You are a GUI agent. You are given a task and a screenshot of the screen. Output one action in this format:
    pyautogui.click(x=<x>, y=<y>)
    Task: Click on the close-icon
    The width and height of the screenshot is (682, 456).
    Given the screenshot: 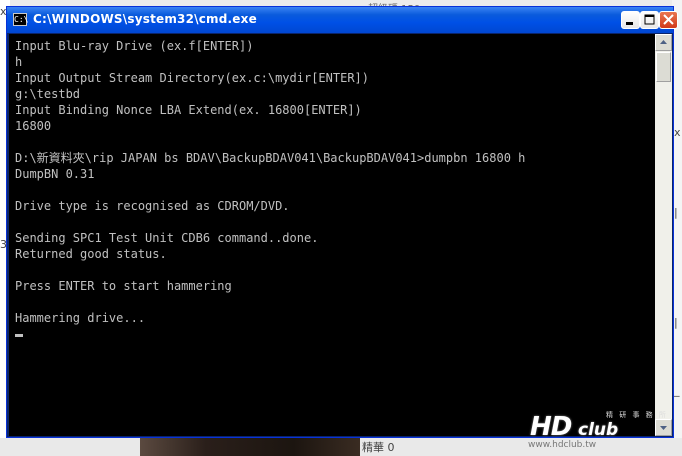 What is the action you would take?
    pyautogui.click(x=668, y=19)
    